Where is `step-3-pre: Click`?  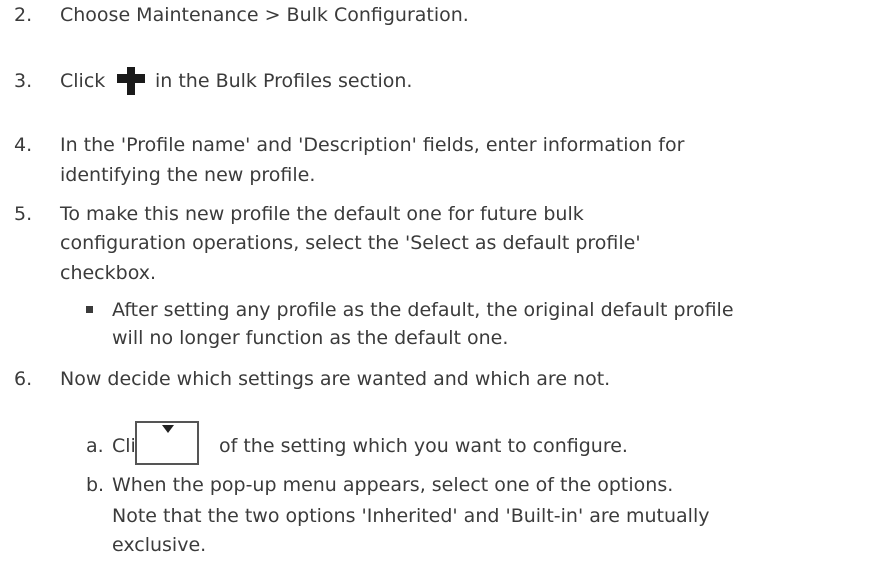 step-3-pre: Click is located at coordinates (83, 81).